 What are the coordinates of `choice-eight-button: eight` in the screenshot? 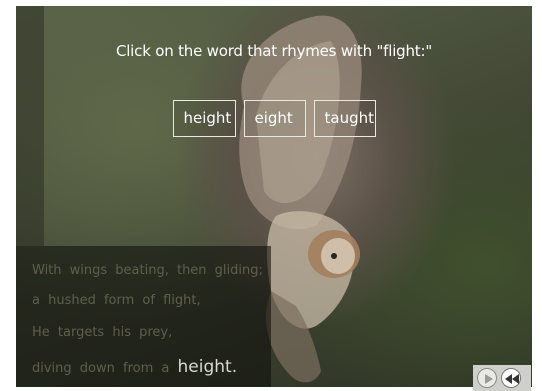 It's located at (274, 118).